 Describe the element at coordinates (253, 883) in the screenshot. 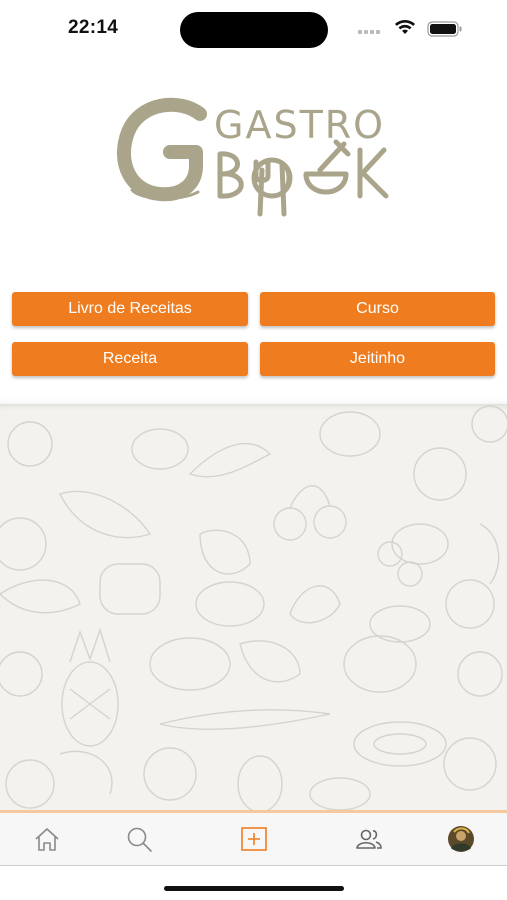

I see `home-indicator-area` at that location.